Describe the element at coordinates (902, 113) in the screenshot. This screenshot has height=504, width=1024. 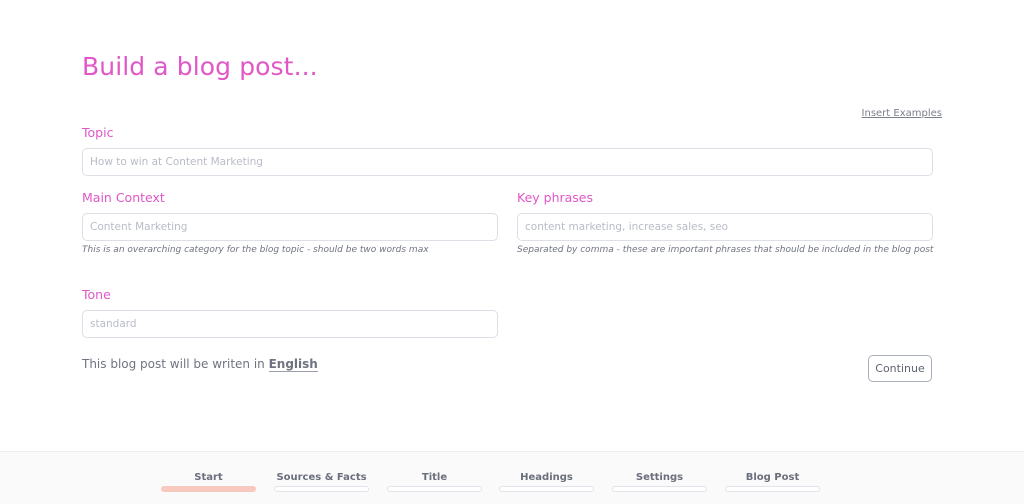
I see `insert-examples-link: Insert Examples` at that location.